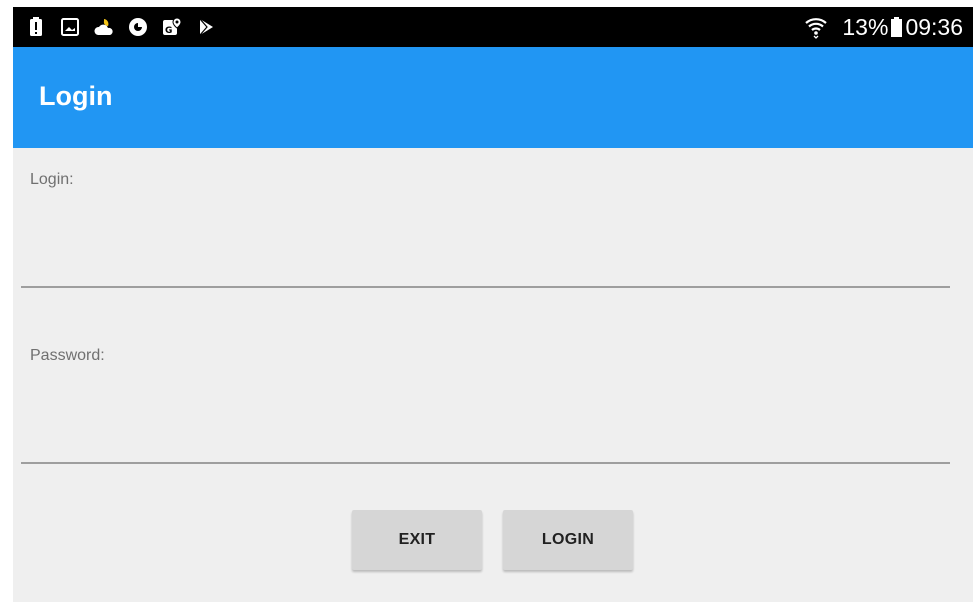  I want to click on notification-icons: G, so click(127, 27).